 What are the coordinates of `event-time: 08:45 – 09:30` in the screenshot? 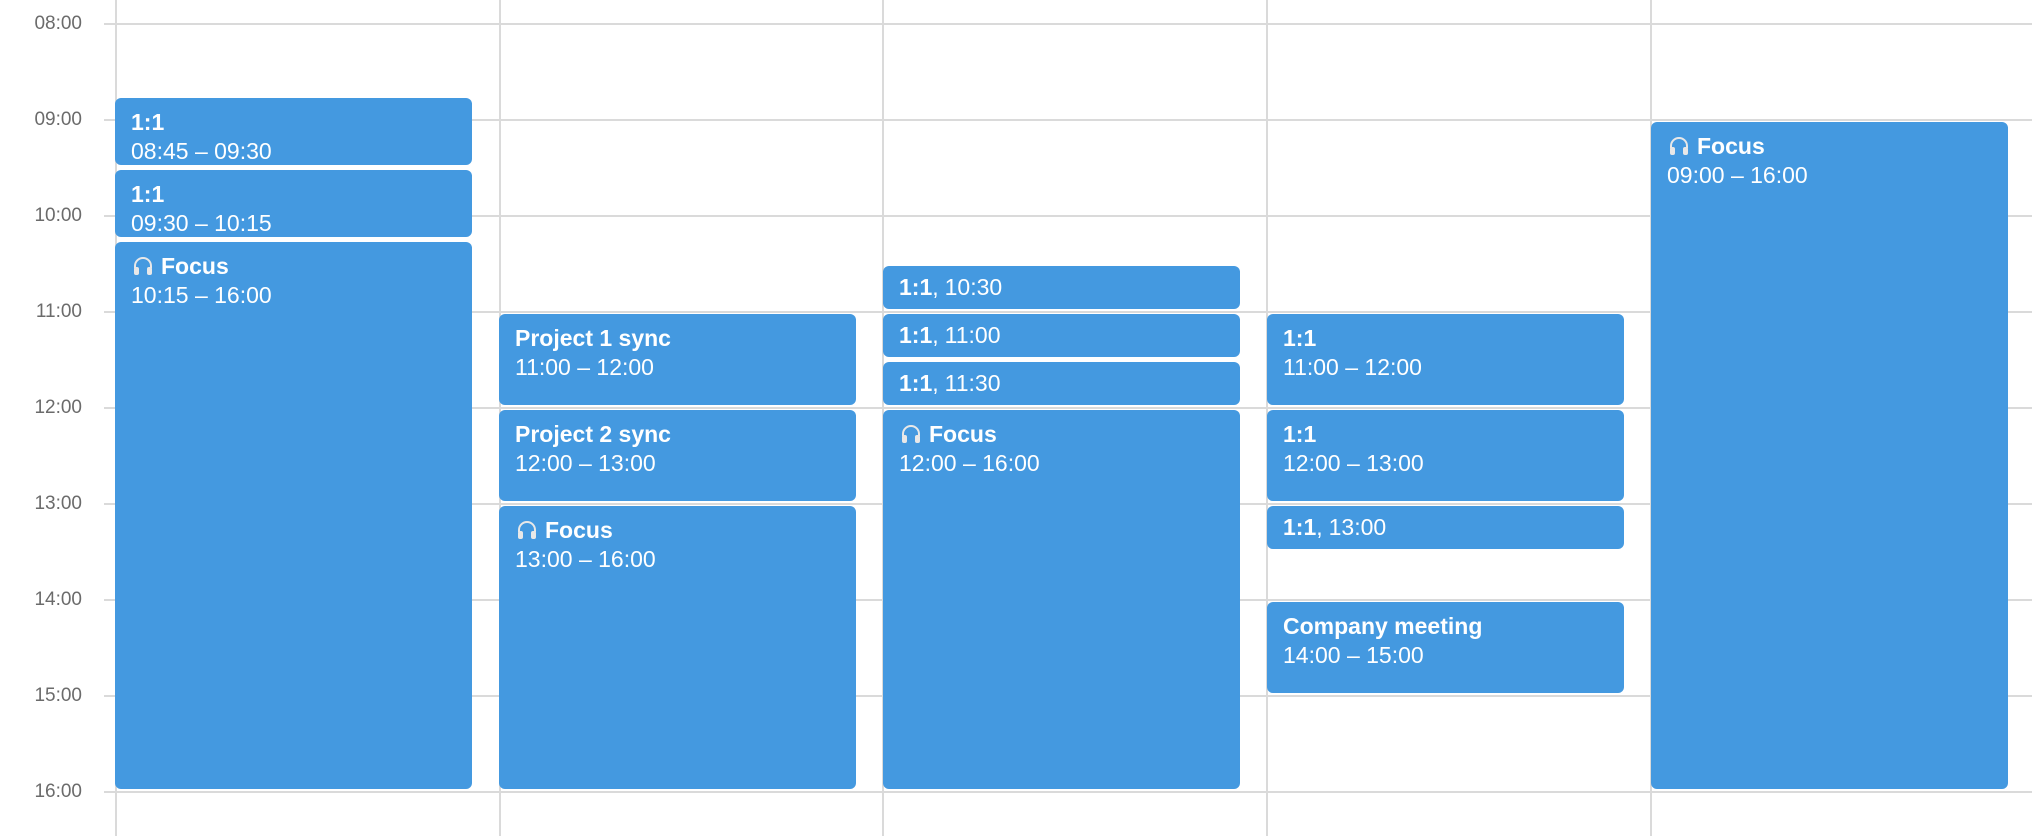 It's located at (201, 151).